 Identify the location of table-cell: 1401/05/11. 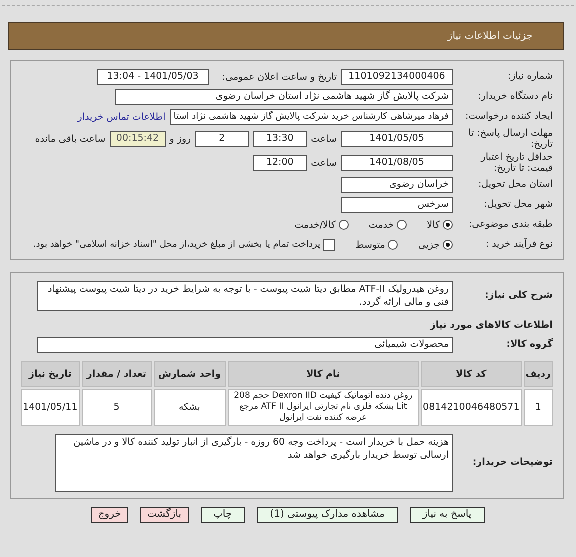
(50, 407).